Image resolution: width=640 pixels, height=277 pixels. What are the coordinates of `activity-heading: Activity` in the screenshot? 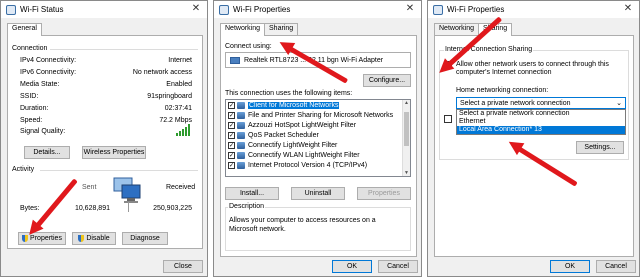 It's located at (23, 169).